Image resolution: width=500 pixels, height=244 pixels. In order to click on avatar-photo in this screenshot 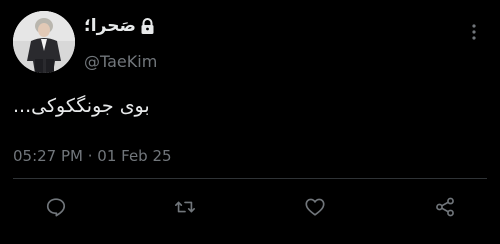, I will do `click(44, 42)`.